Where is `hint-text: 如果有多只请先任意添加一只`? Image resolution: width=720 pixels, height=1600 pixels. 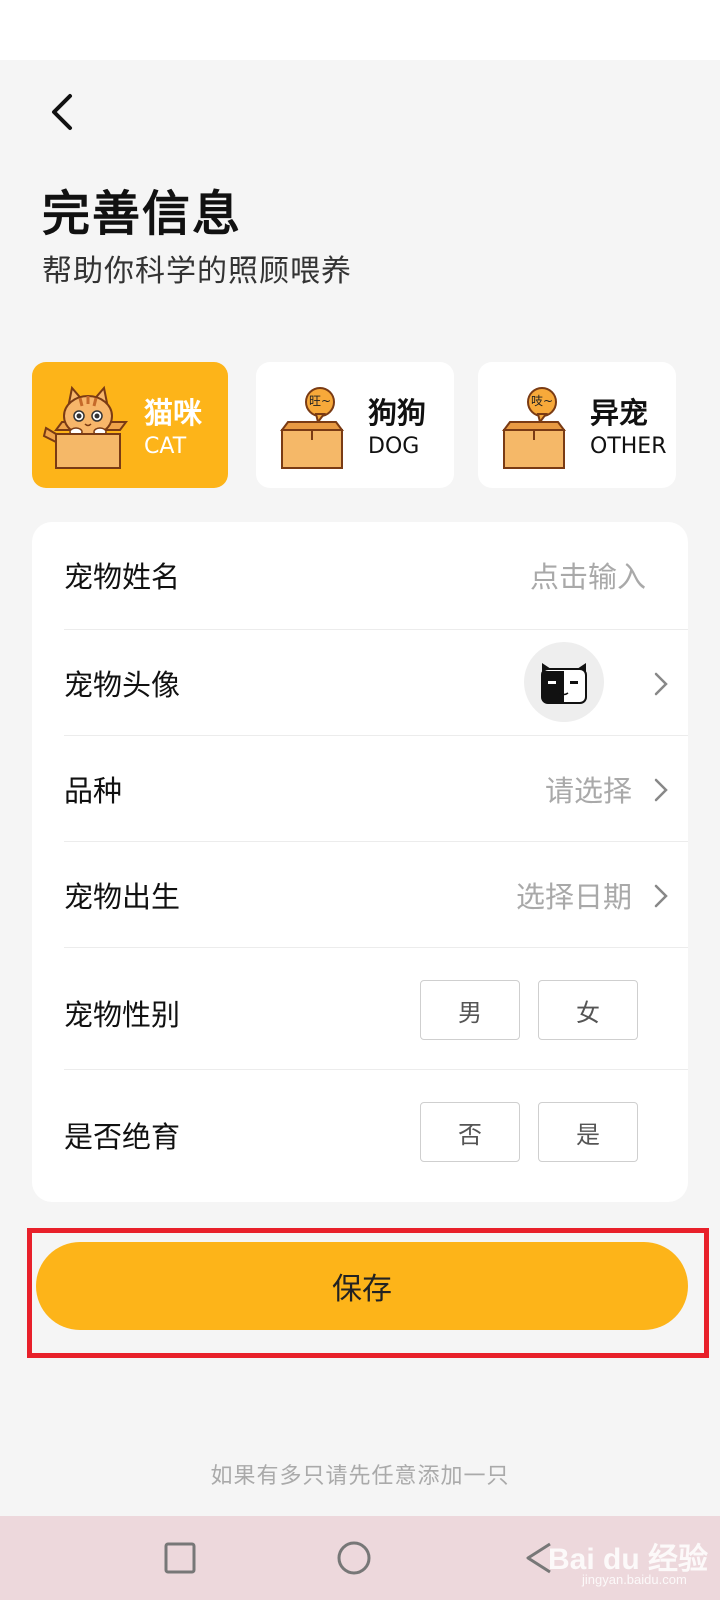
hint-text: 如果有多只请先任意添加一只 is located at coordinates (360, 1476).